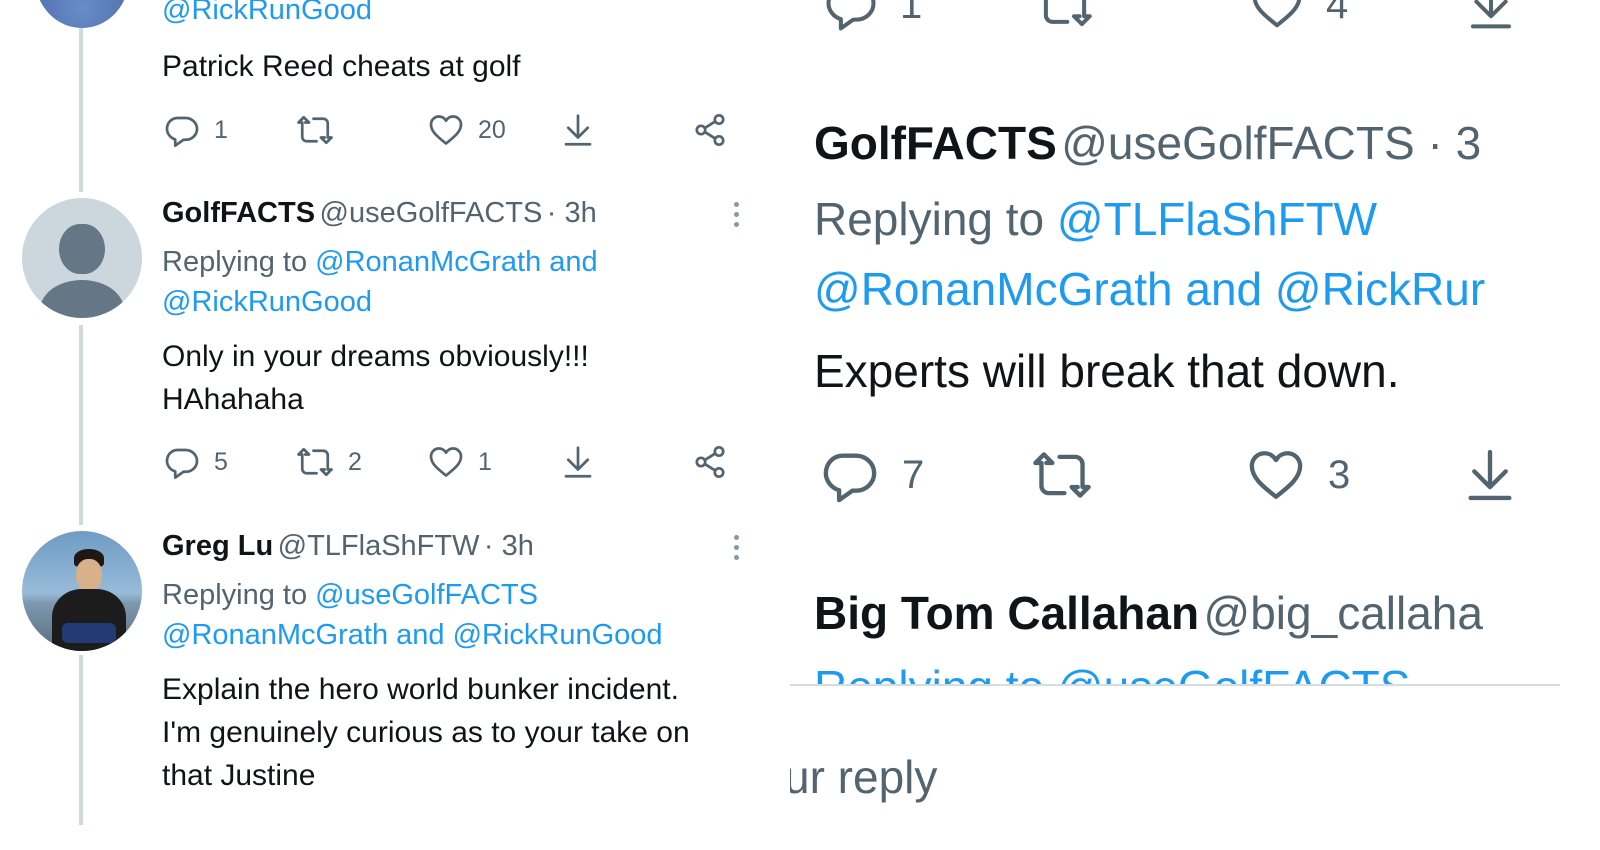 The image size is (1600, 850). I want to click on handle: @TLFlaShFTW, so click(379, 546).